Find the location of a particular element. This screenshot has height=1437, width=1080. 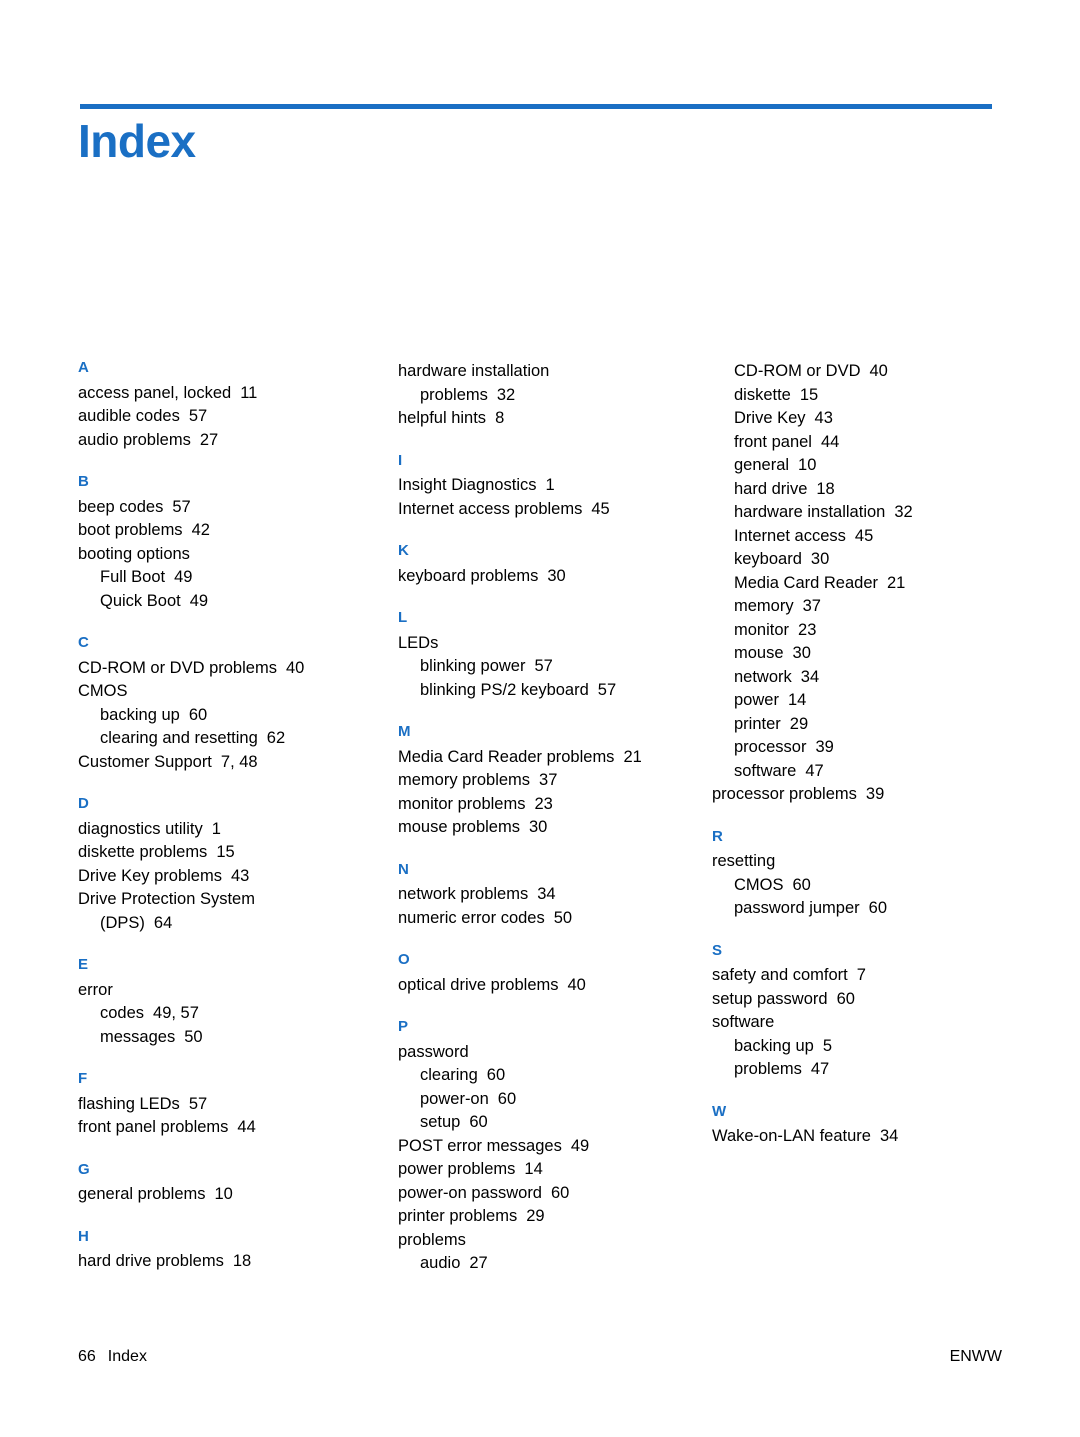

index-subentry: Internet access 45 is located at coordinates (849, 537).